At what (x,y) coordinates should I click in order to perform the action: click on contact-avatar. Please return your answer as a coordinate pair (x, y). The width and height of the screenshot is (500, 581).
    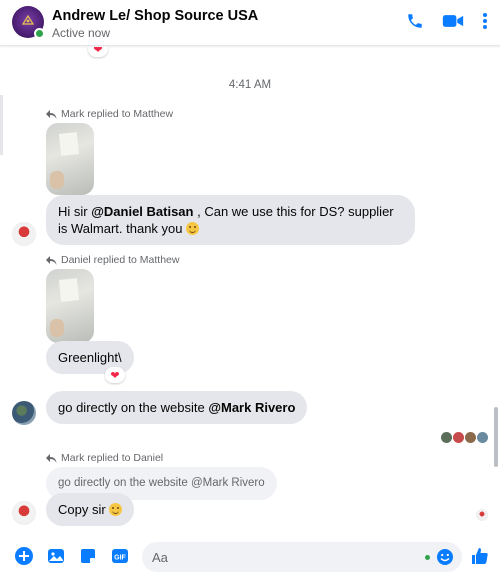
    Looking at the image, I should click on (28, 22).